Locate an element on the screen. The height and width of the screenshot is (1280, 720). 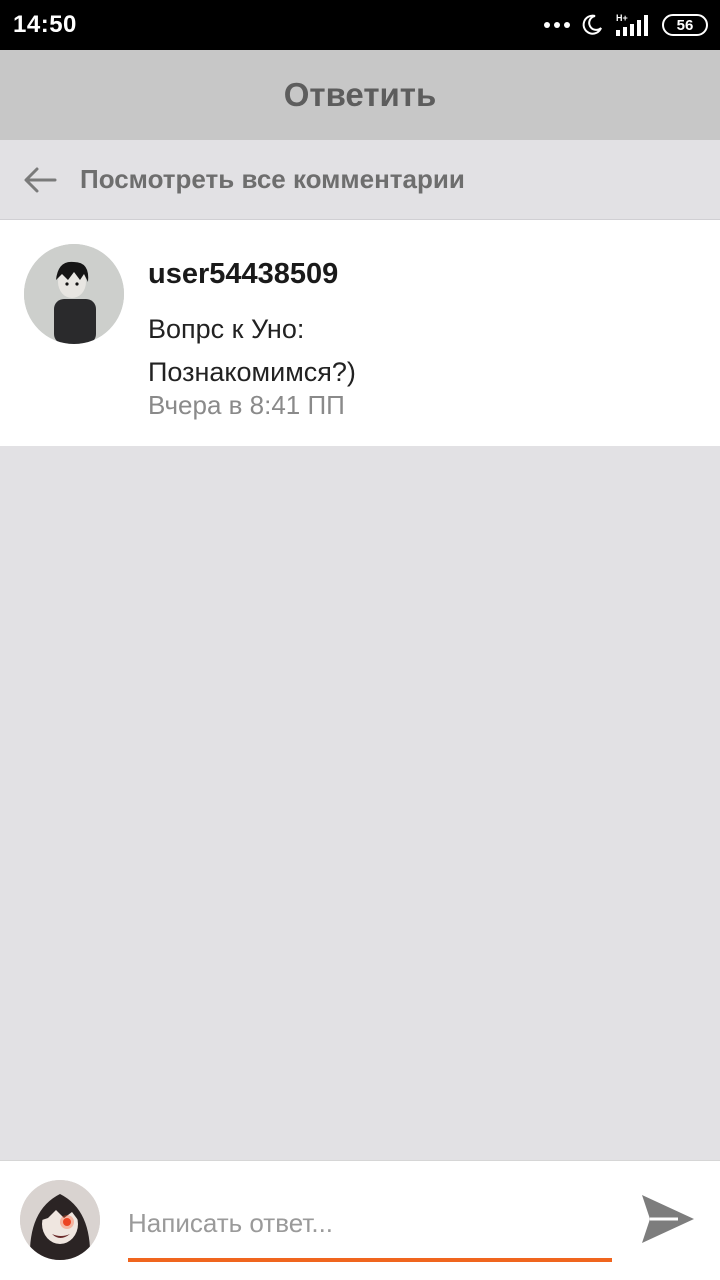
arrow-left-icon is located at coordinates (40, 180).